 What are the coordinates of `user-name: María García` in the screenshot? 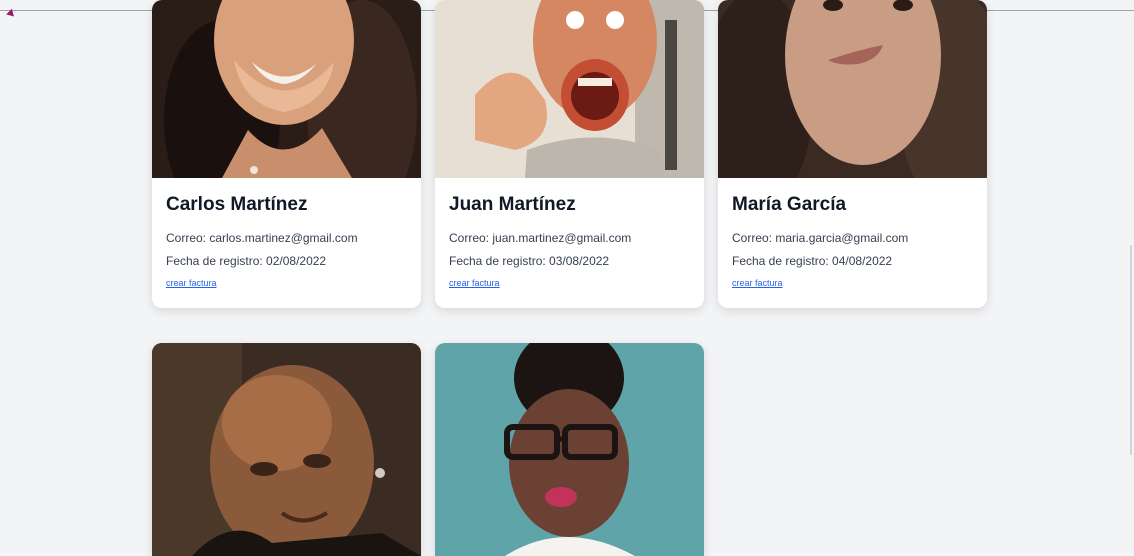 It's located at (789, 204).